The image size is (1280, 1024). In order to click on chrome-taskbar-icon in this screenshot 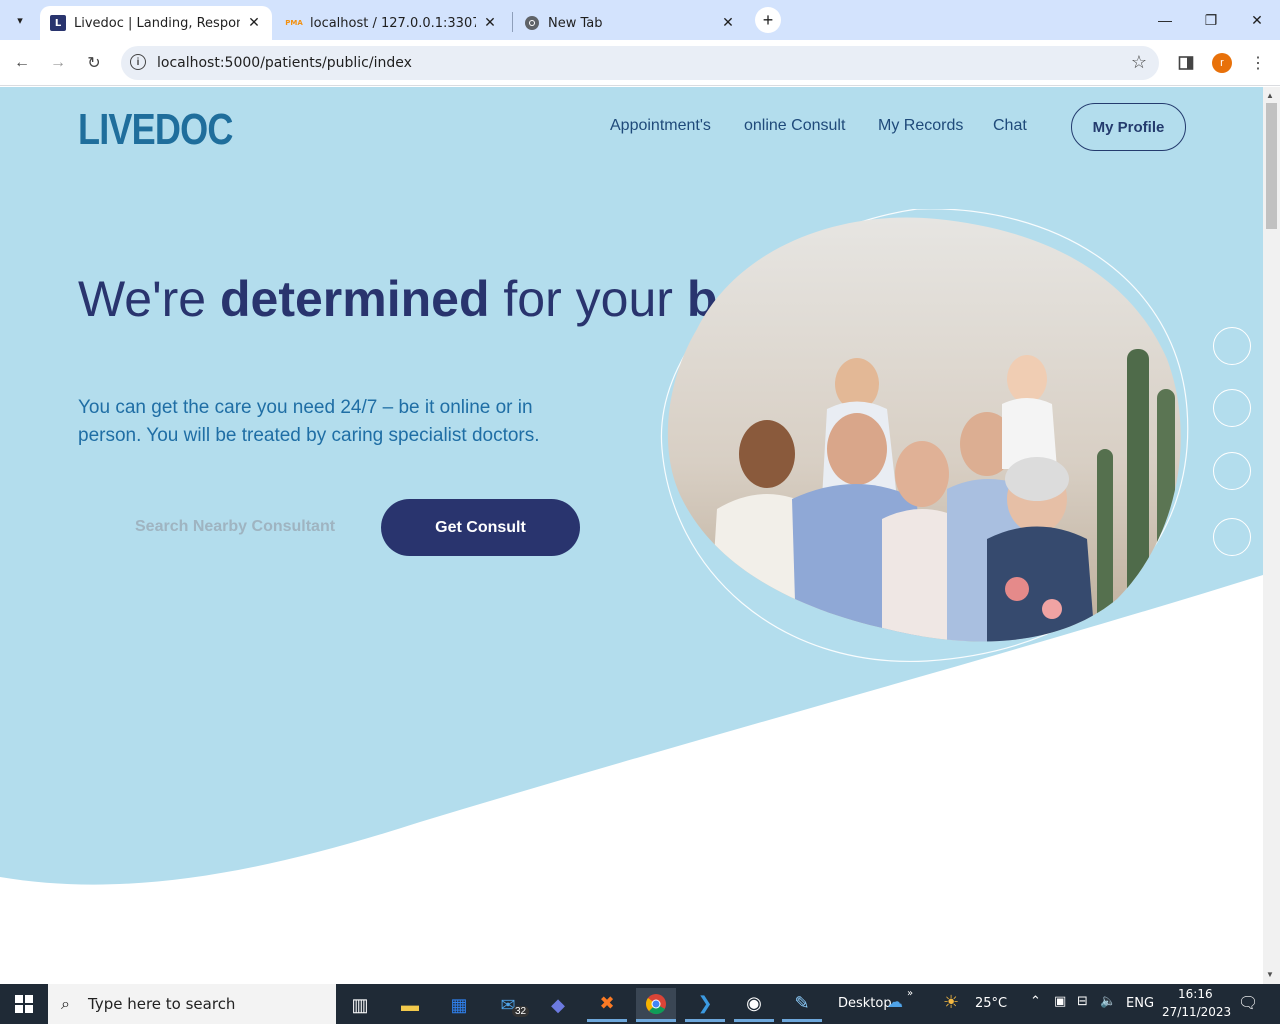, I will do `click(656, 1005)`.